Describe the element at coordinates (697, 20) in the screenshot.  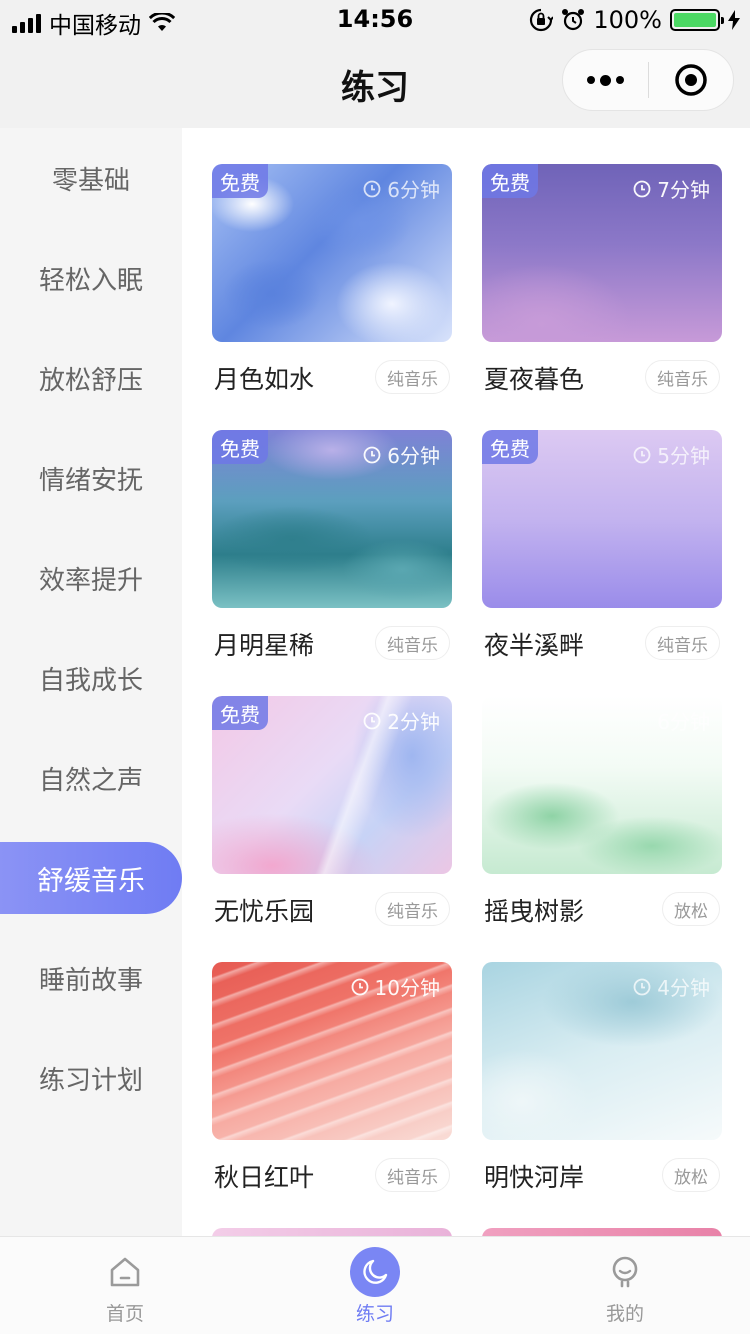
I see `battery-icon` at that location.